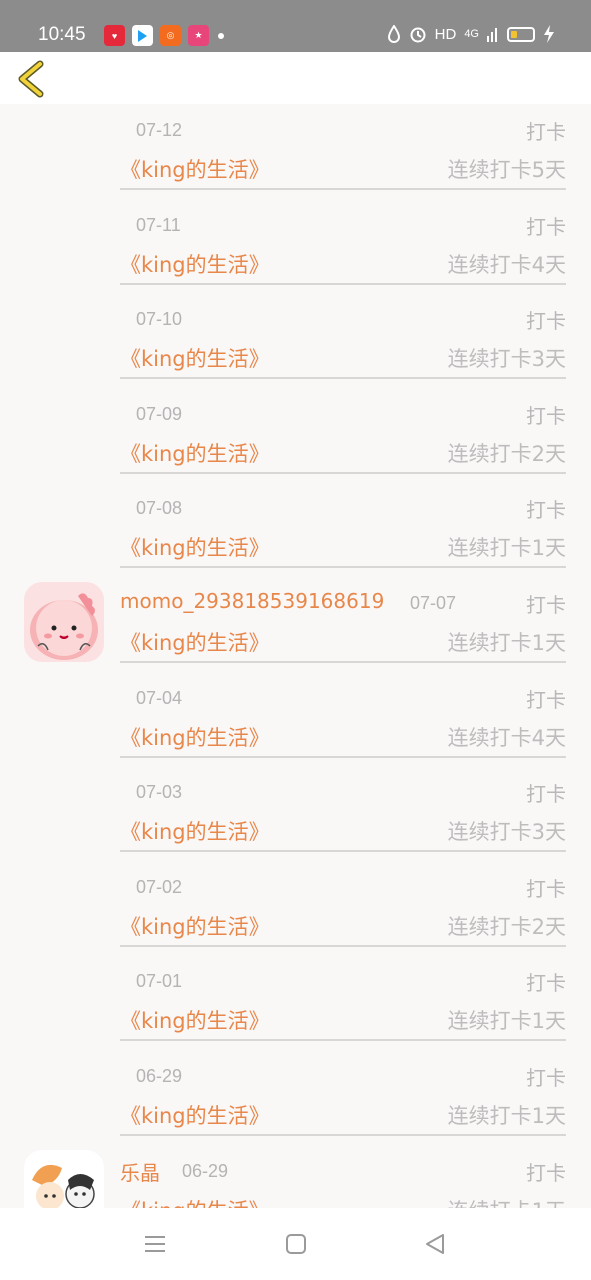  I want to click on system-back-button, so click(435, 1244).